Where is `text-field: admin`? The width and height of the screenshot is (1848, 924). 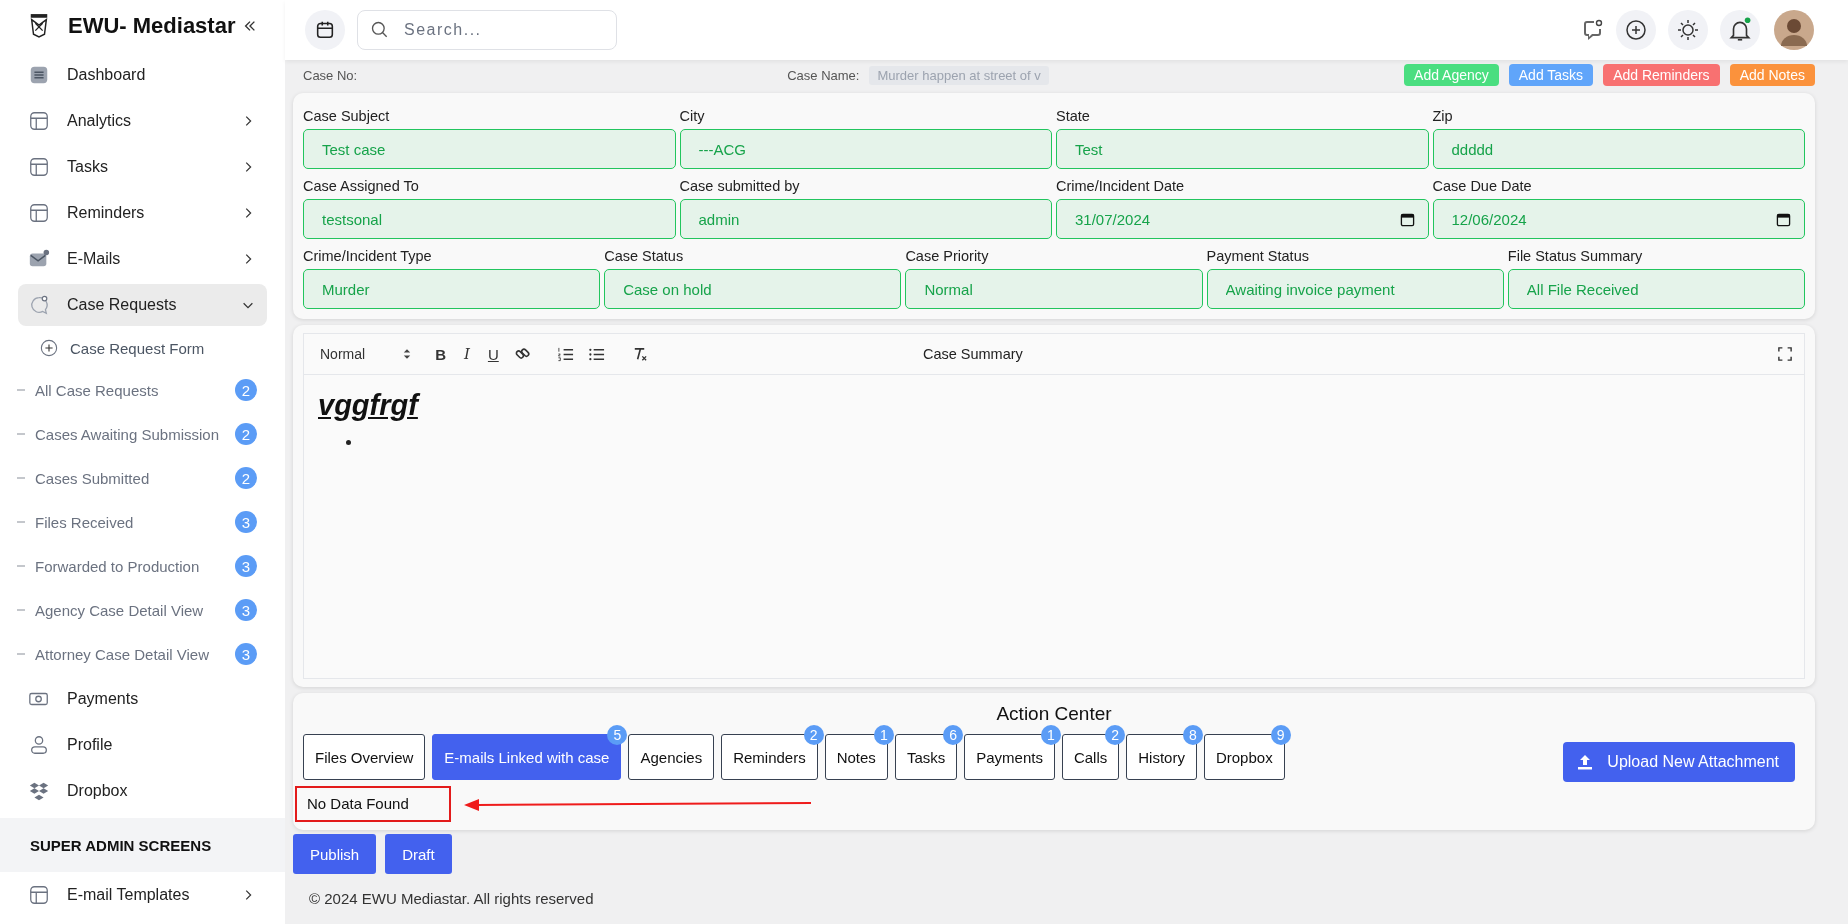 text-field: admin is located at coordinates (865, 219).